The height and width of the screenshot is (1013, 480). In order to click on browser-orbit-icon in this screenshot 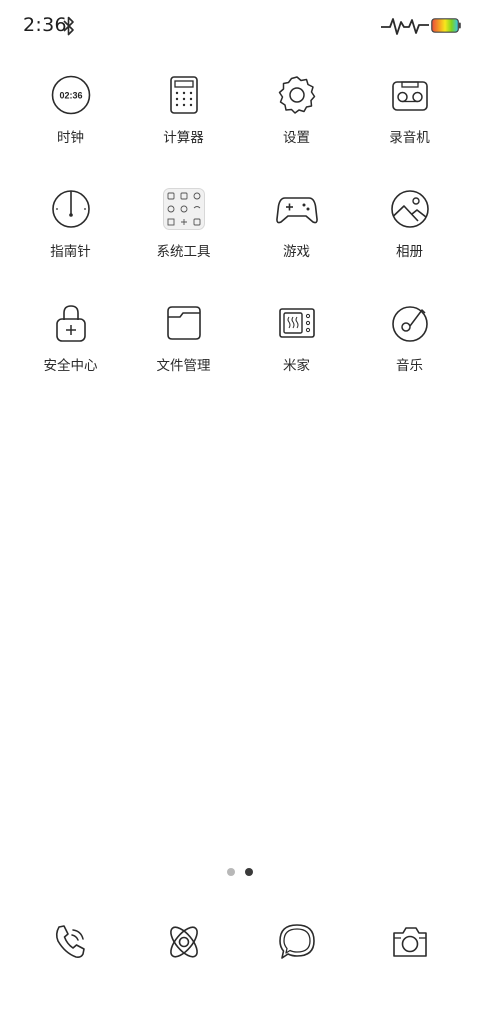, I will do `click(184, 942)`.